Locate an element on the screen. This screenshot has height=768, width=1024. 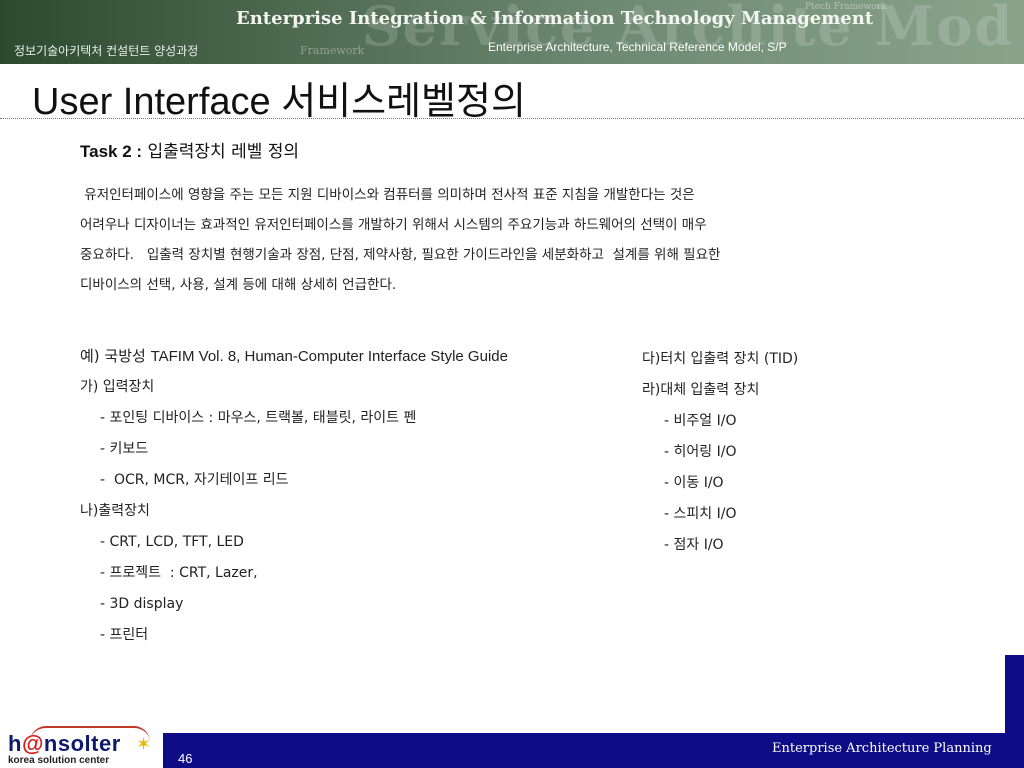
list-item: - 키보드 is located at coordinates (124, 449).